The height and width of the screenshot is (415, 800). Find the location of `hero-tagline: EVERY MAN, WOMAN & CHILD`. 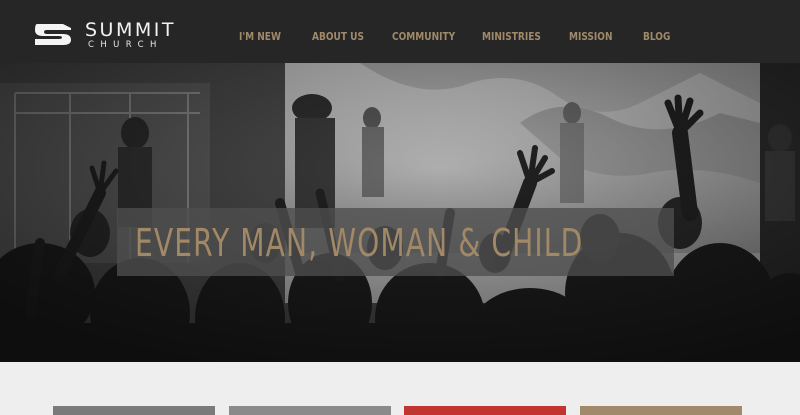

hero-tagline: EVERY MAN, WOMAN & CHILD is located at coordinates (359, 243).